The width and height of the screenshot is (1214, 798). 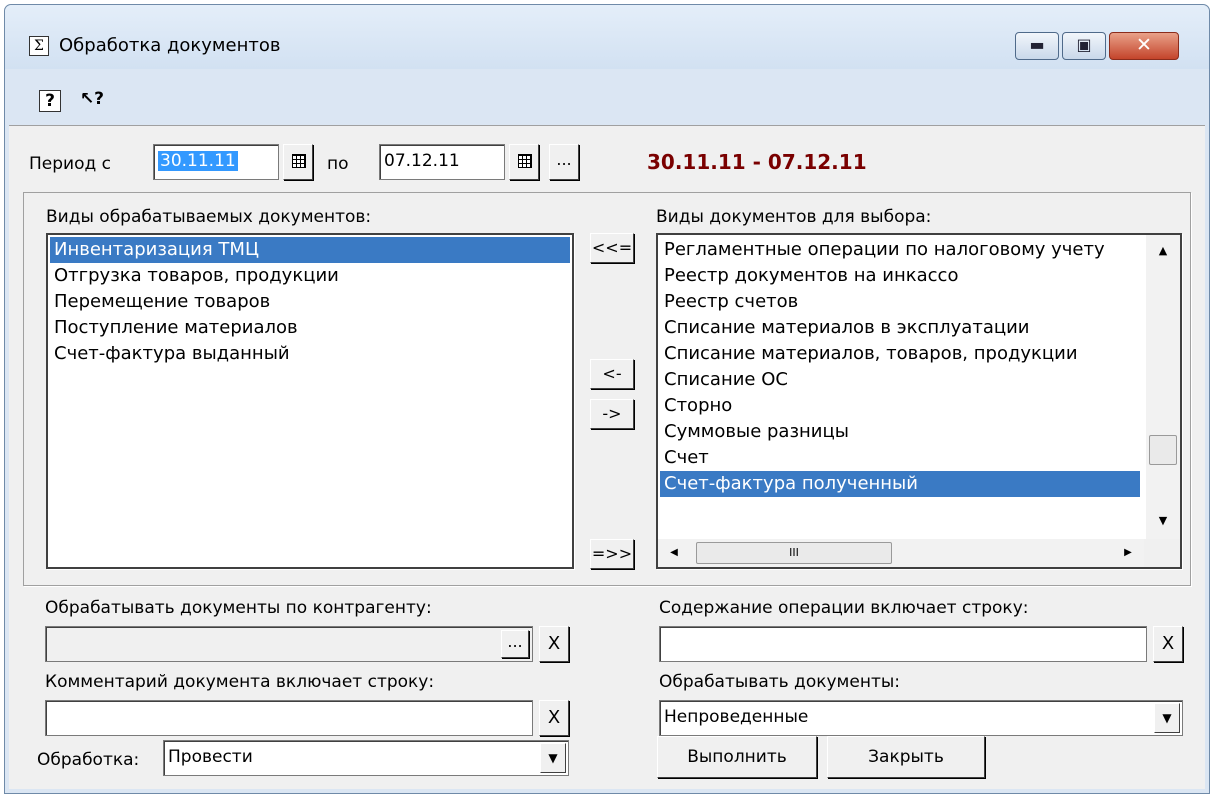 I want to click on operation-content-clear-button: X, so click(x=1168, y=644).